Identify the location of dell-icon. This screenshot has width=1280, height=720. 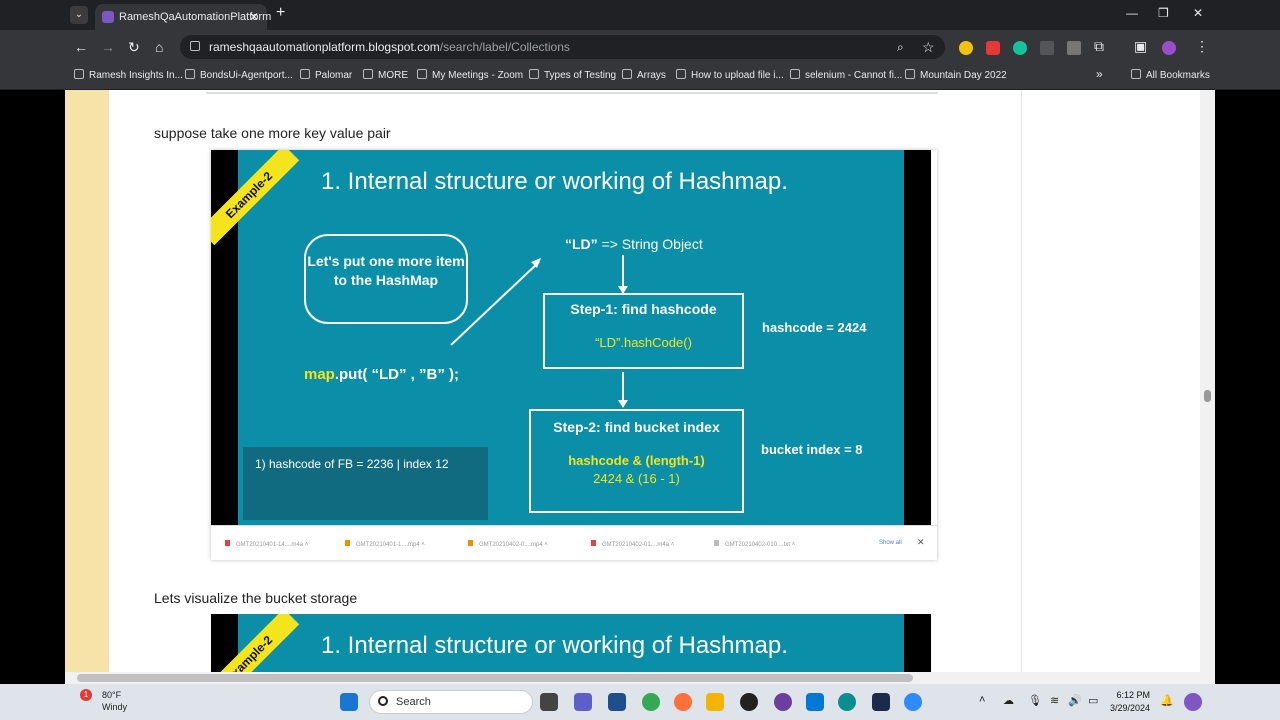
(749, 702).